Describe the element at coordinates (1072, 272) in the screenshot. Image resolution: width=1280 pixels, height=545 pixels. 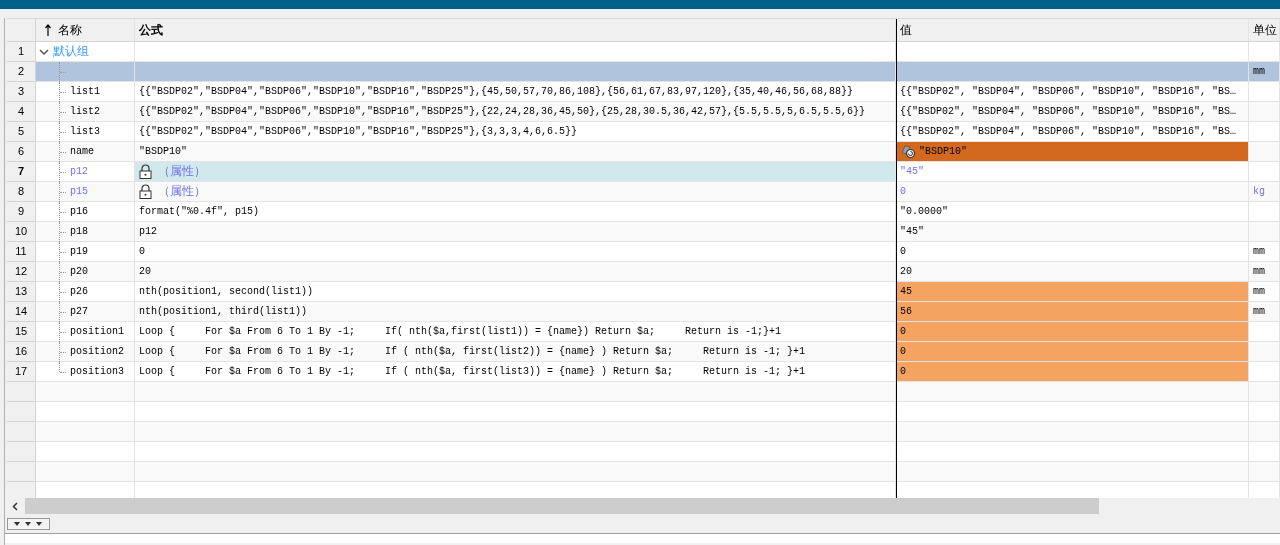
I see `value-cell: 20` at that location.